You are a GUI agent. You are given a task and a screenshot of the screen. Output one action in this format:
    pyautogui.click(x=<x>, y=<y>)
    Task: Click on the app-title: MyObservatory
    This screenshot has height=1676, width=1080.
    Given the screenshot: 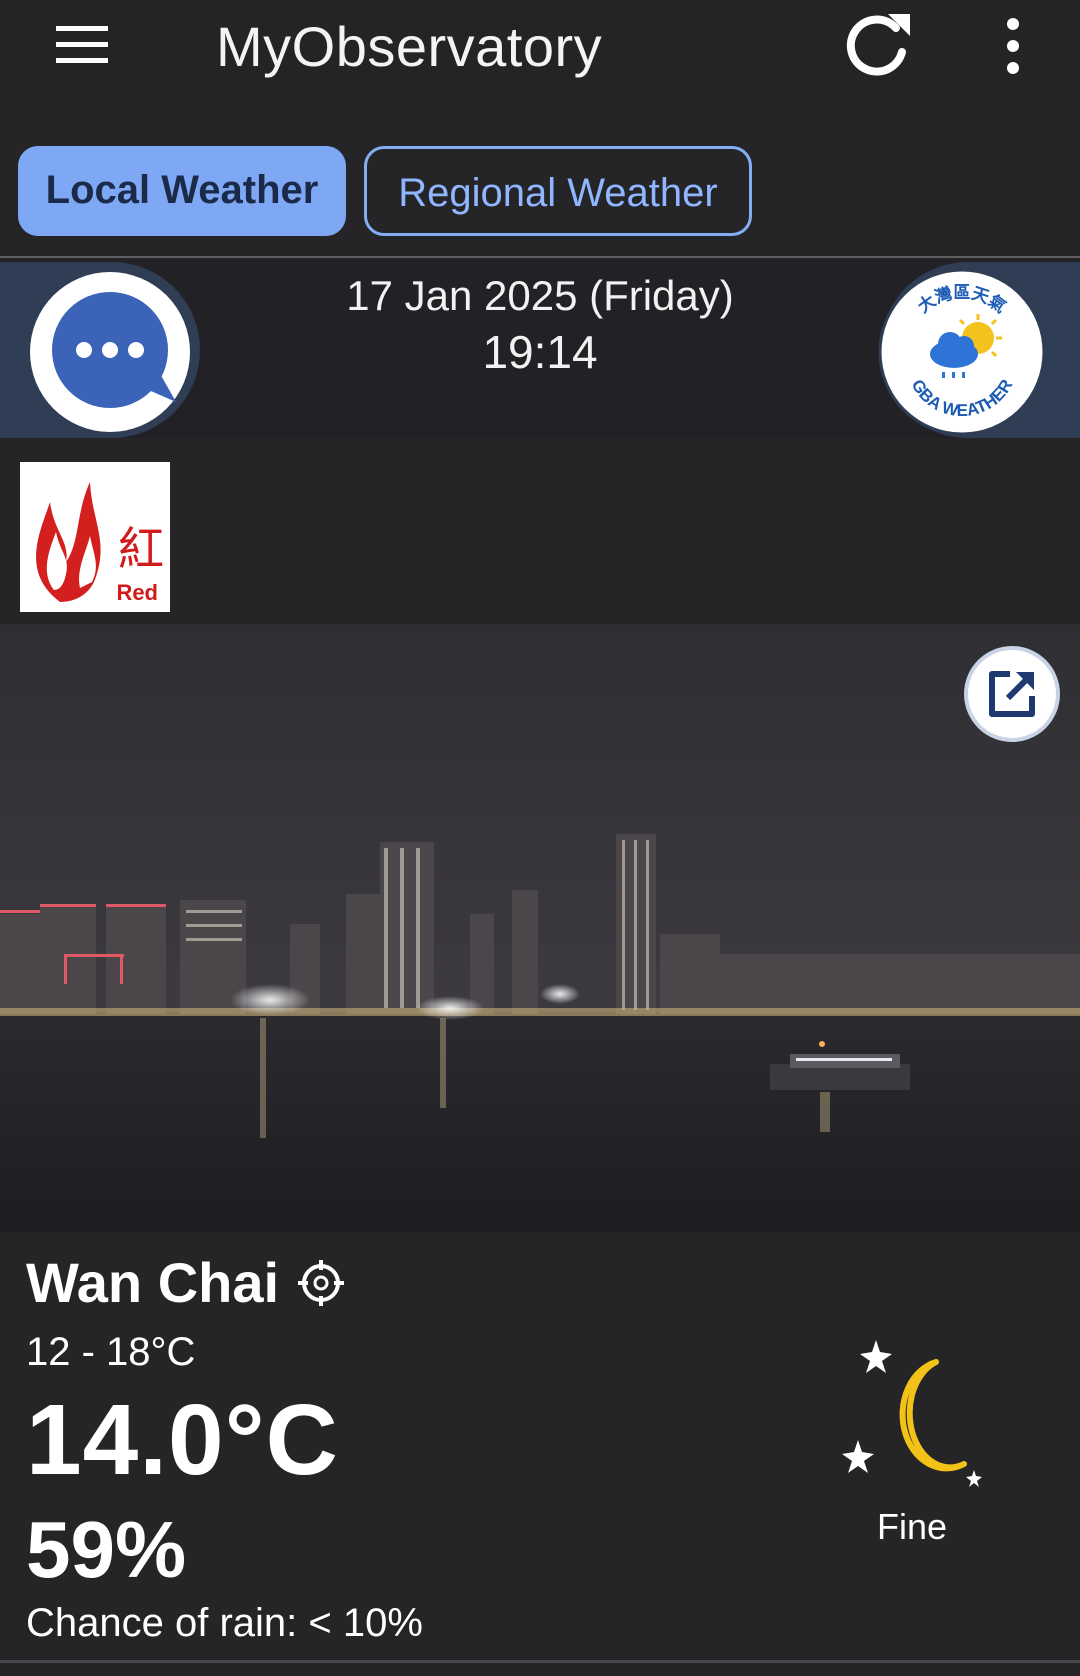 What is the action you would take?
    pyautogui.click(x=409, y=46)
    